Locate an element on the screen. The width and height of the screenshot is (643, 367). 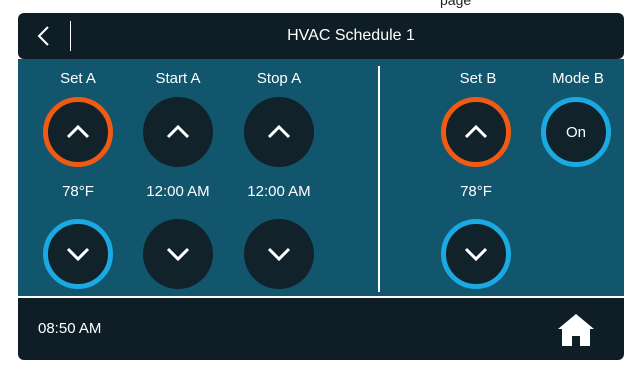
mode-b-value: On is located at coordinates (575, 132).